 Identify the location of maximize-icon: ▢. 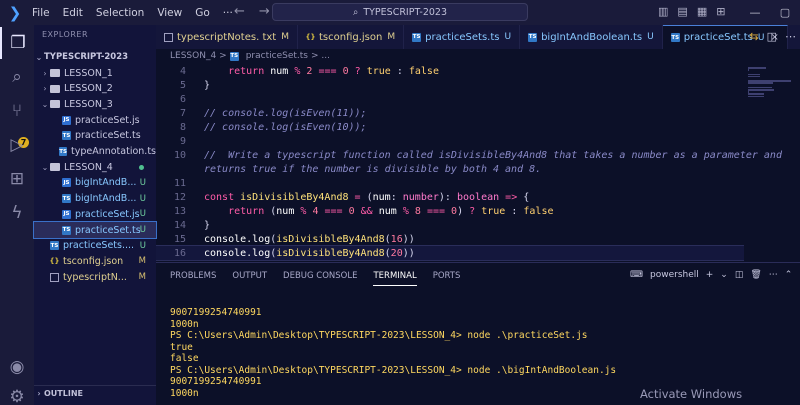
(785, 12).